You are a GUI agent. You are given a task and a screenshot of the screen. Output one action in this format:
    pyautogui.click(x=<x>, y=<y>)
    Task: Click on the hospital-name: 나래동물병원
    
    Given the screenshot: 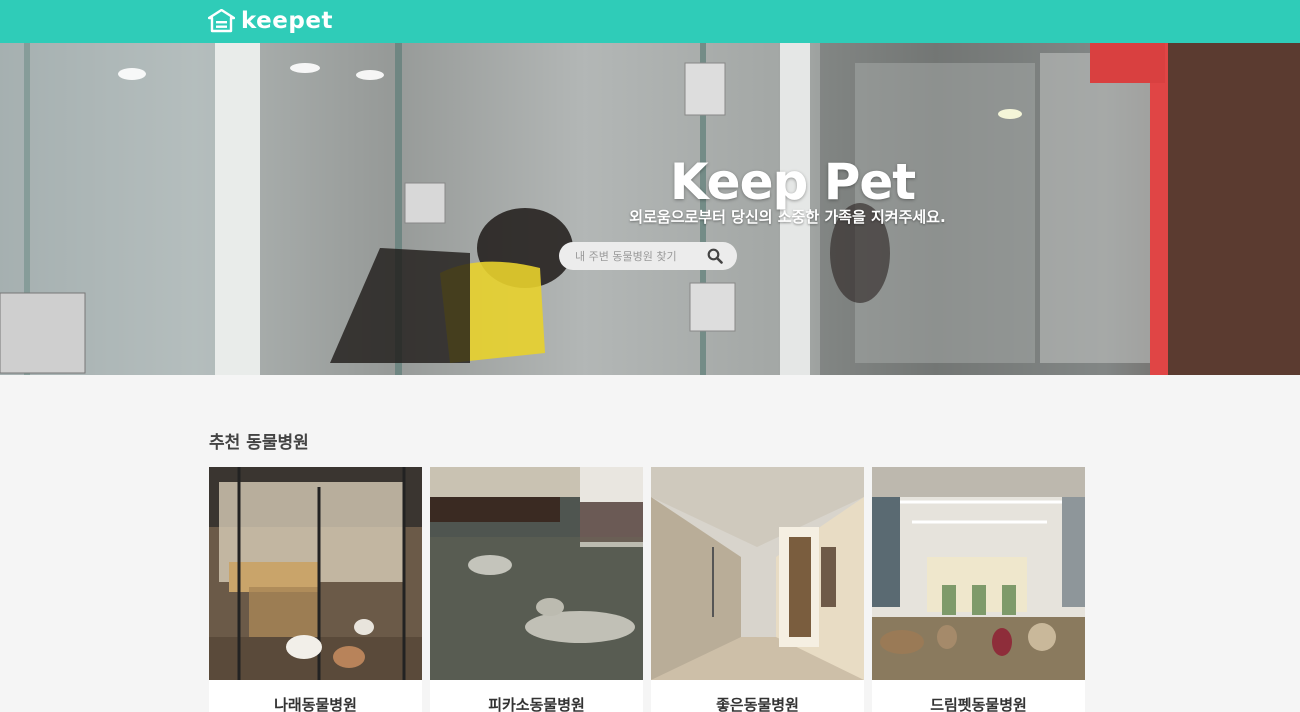 What is the action you would take?
    pyautogui.click(x=315, y=704)
    